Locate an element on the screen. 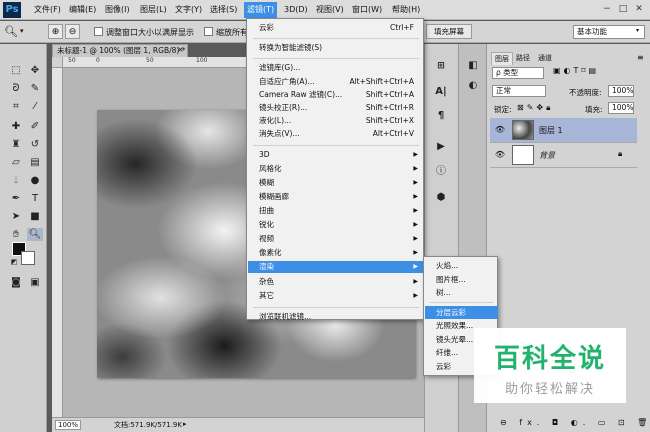 This screenshot has width=650, height=432. lasso-tool-icon: ᘐ is located at coordinates (16, 88).